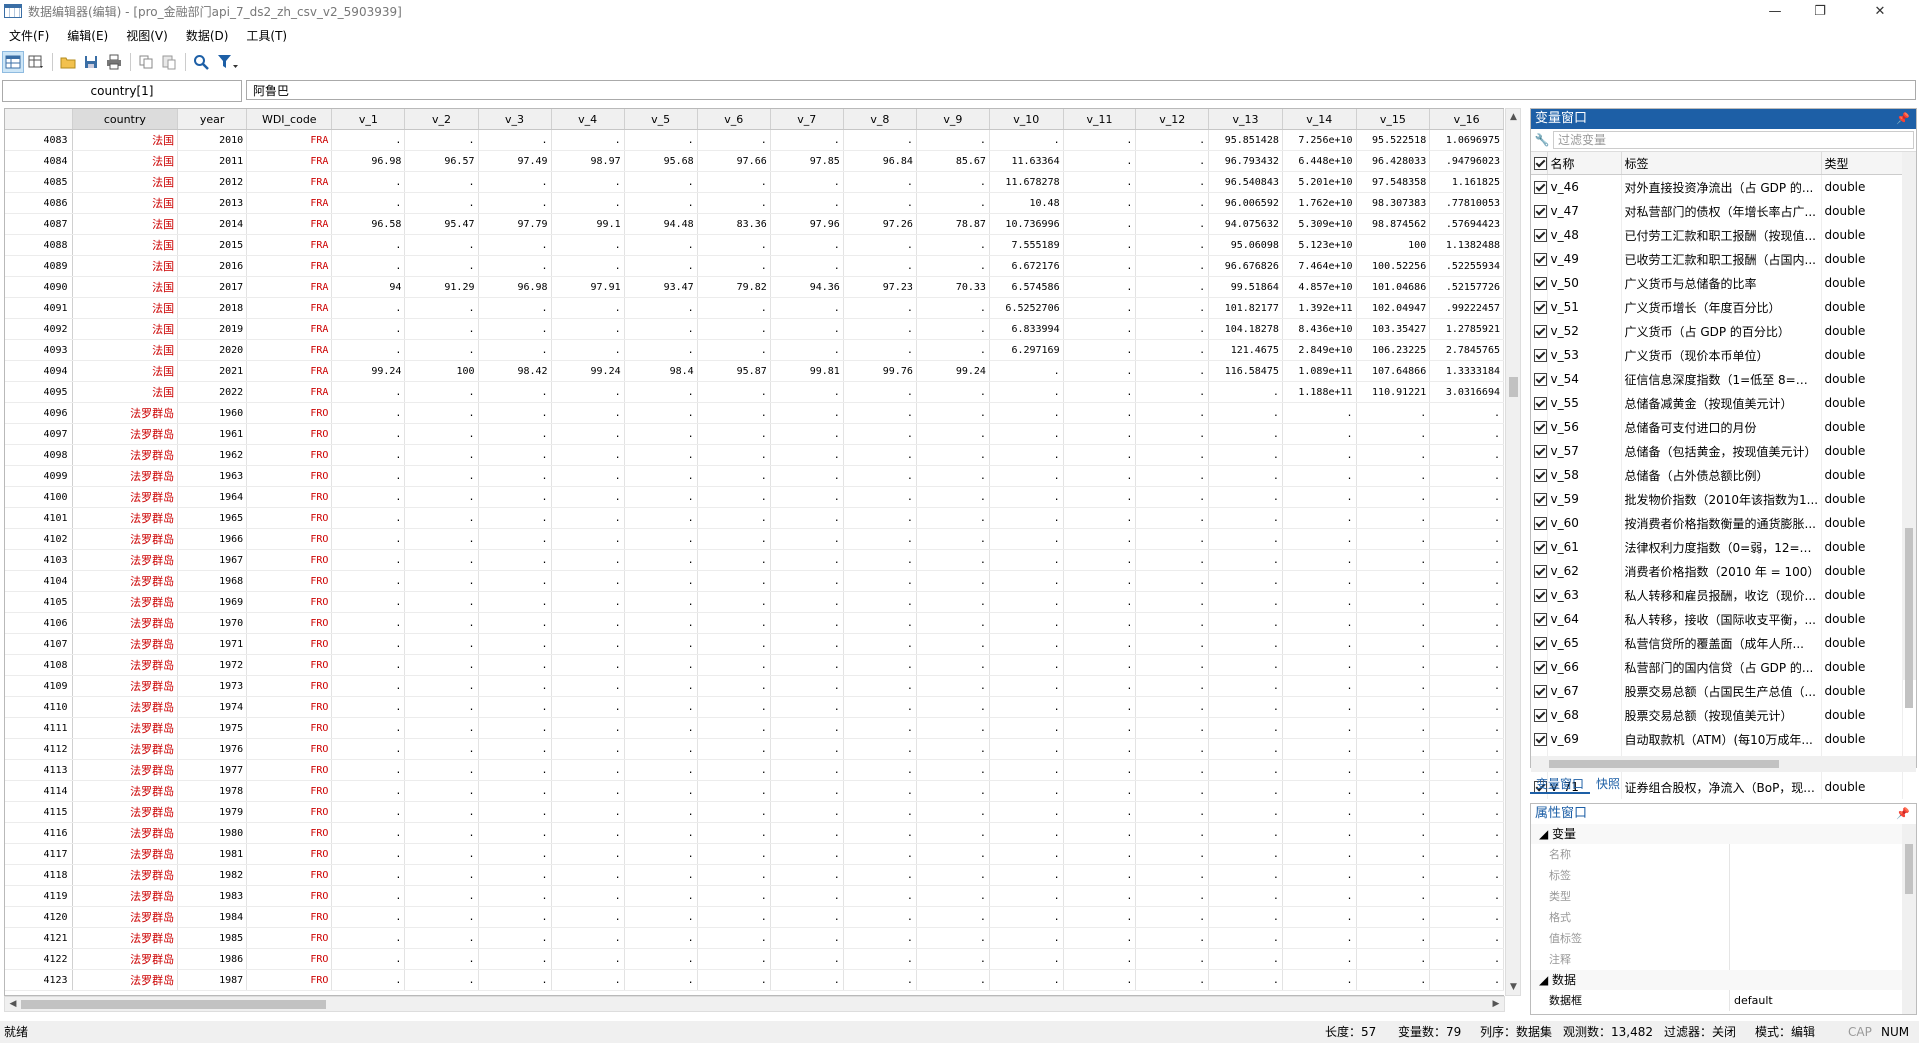 The height and width of the screenshot is (1043, 1919). I want to click on cell-value: 85.67, so click(953, 161).